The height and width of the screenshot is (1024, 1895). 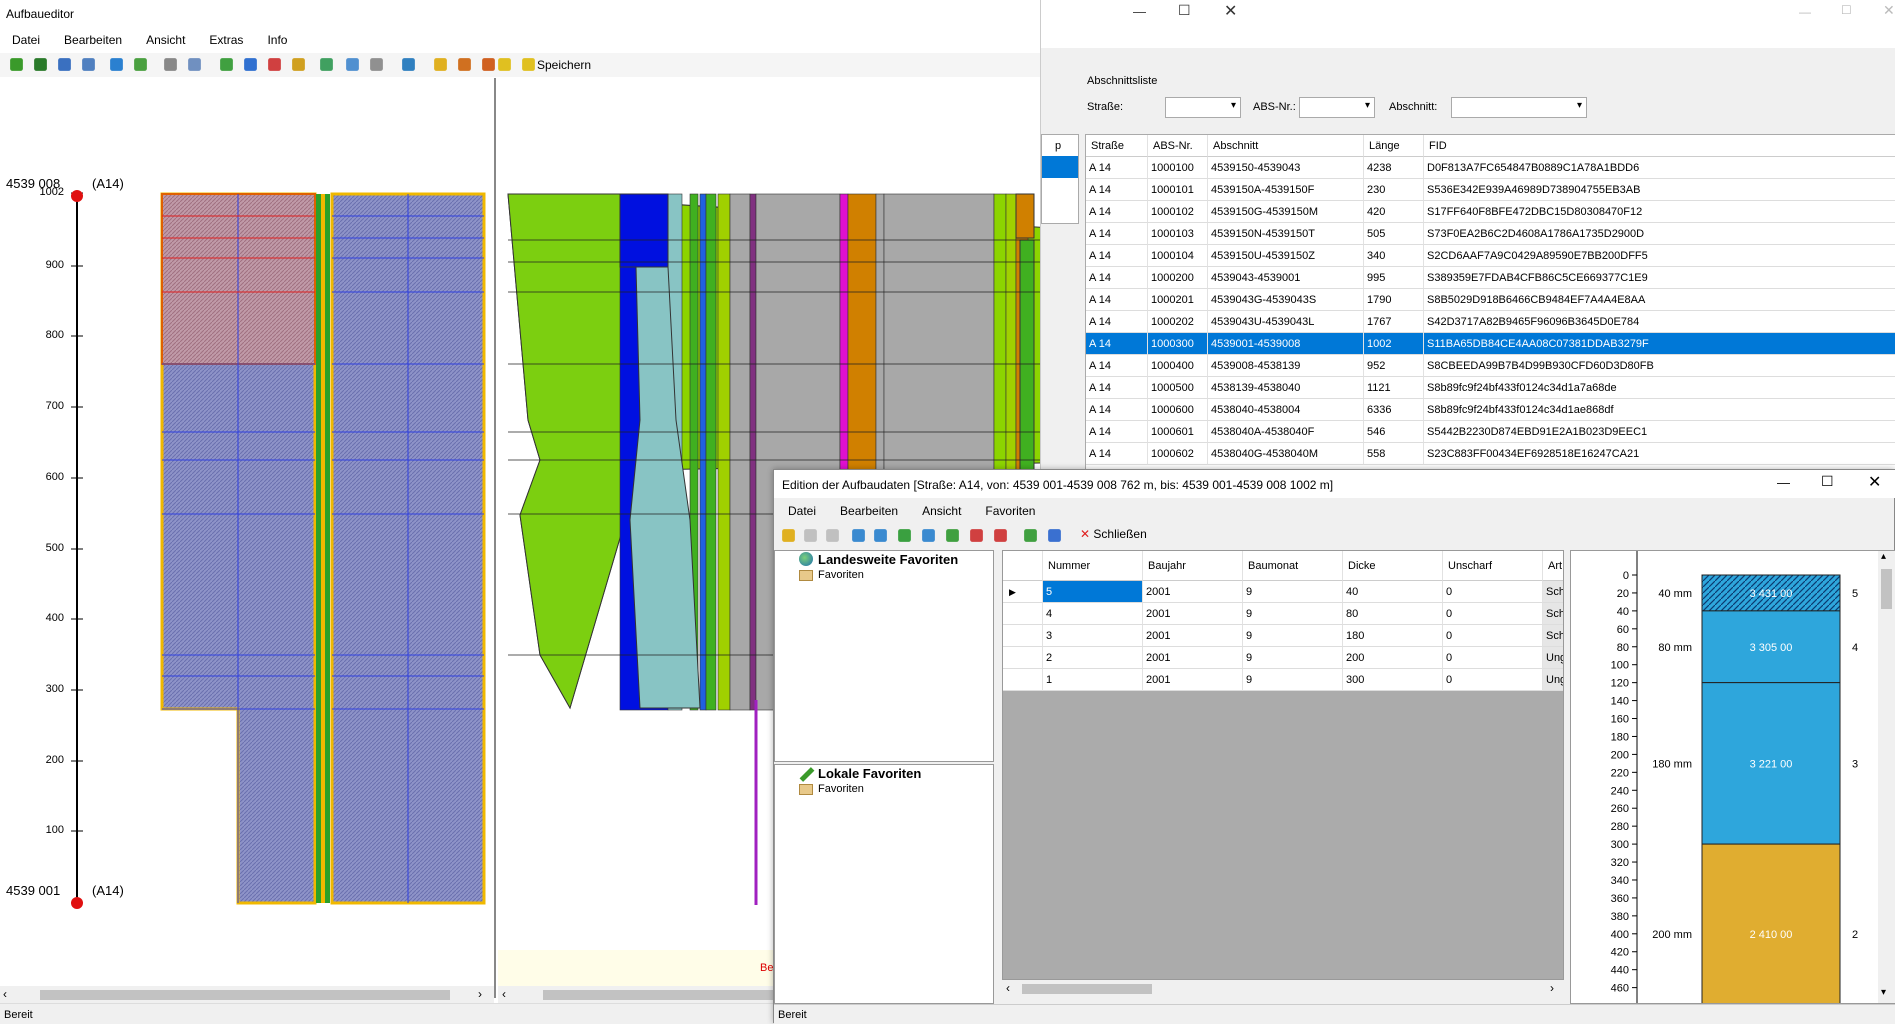 What do you see at coordinates (1286, 366) in the screenshot?
I see `table-cell: 4539008-4538139` at bounding box center [1286, 366].